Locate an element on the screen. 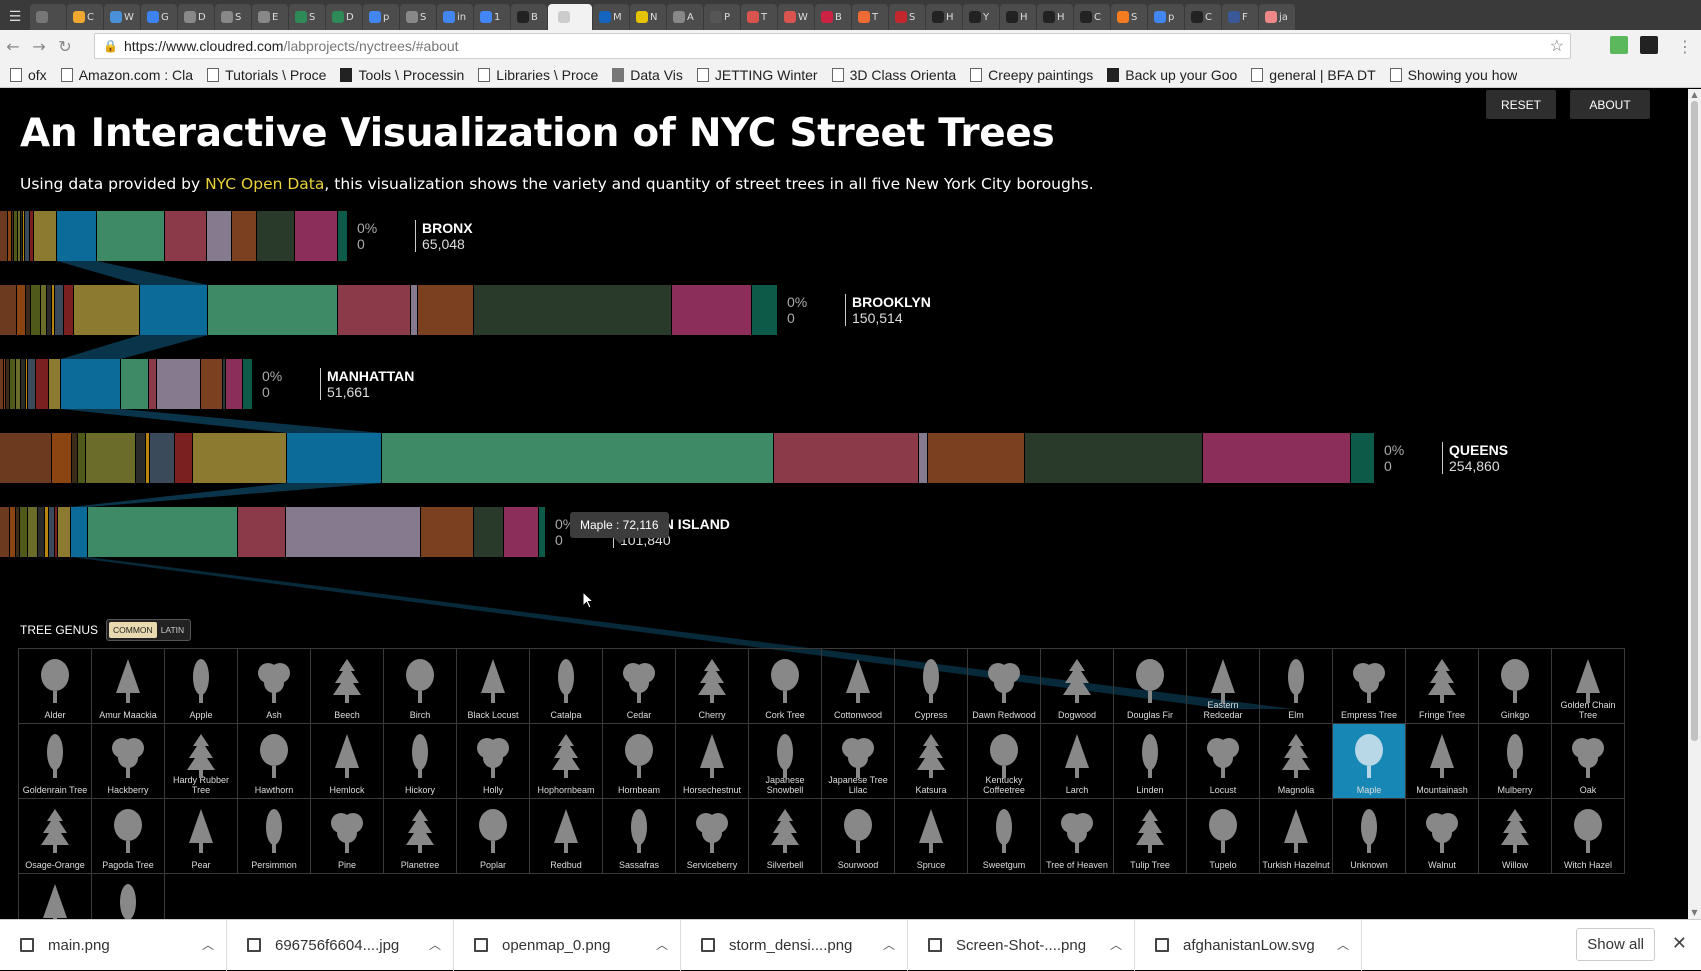  tree-genus-cell: Apple is located at coordinates (201, 686).